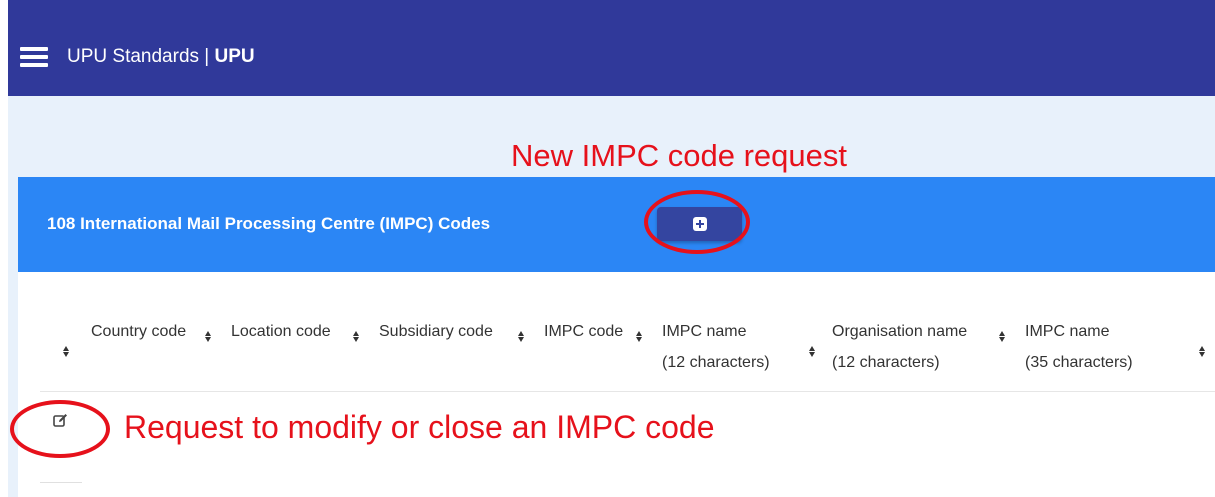 The width and height of the screenshot is (1215, 497). I want to click on column-header-label: Country code, so click(139, 331).